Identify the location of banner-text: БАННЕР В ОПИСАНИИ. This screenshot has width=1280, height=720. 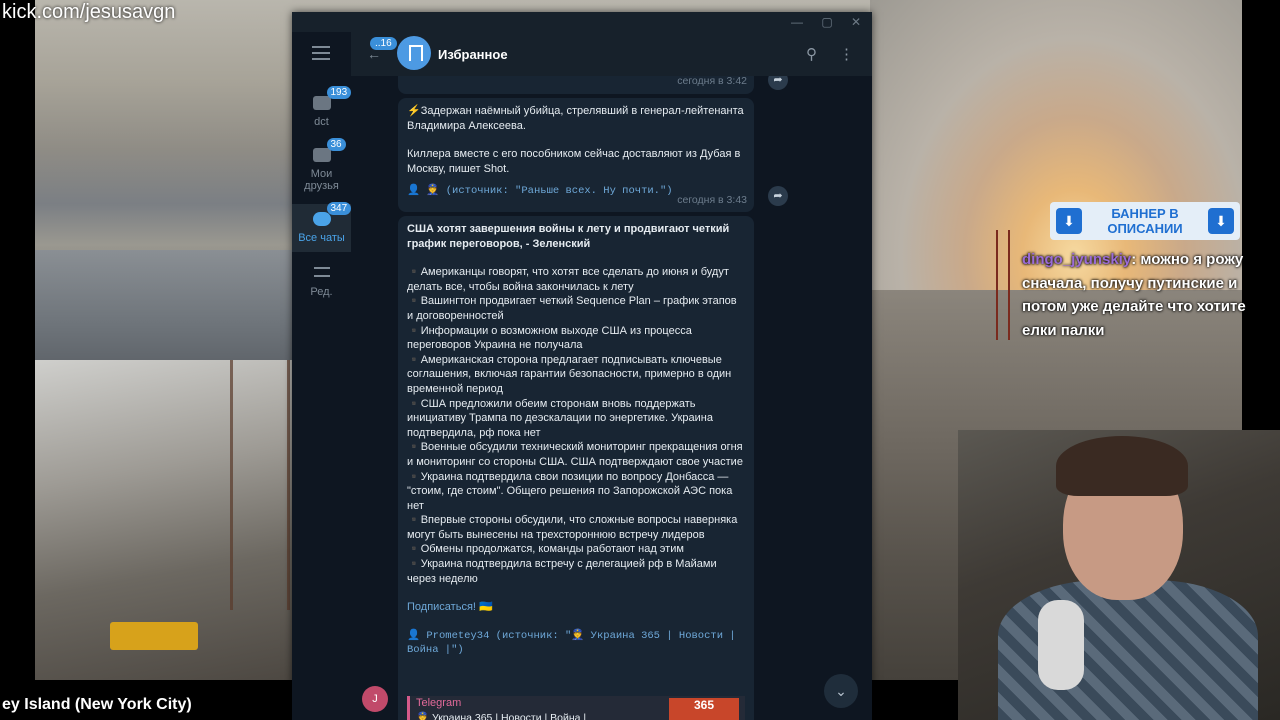
(1145, 221).